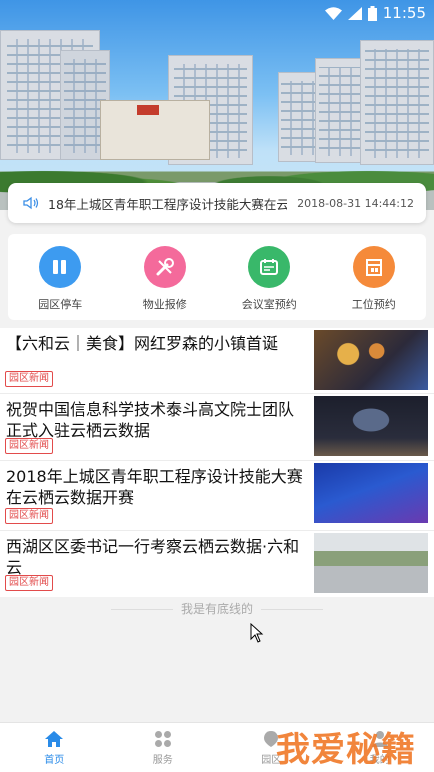  I want to click on tab-services: 服务, so click(163, 747).